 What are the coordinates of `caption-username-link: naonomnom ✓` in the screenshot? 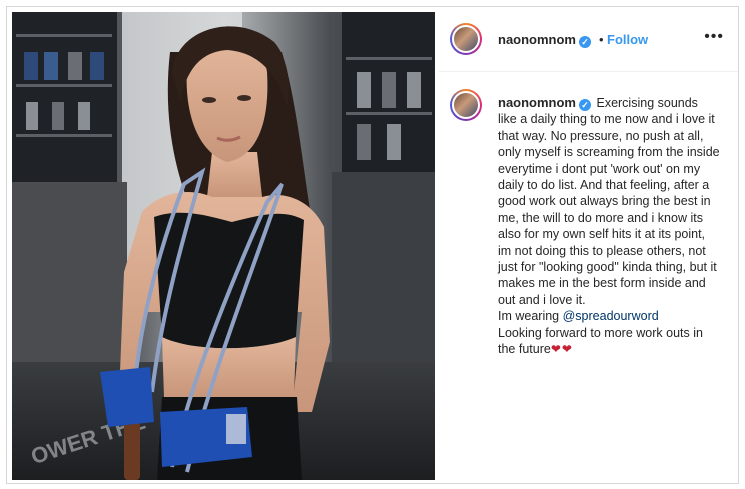 It's located at (544, 103).